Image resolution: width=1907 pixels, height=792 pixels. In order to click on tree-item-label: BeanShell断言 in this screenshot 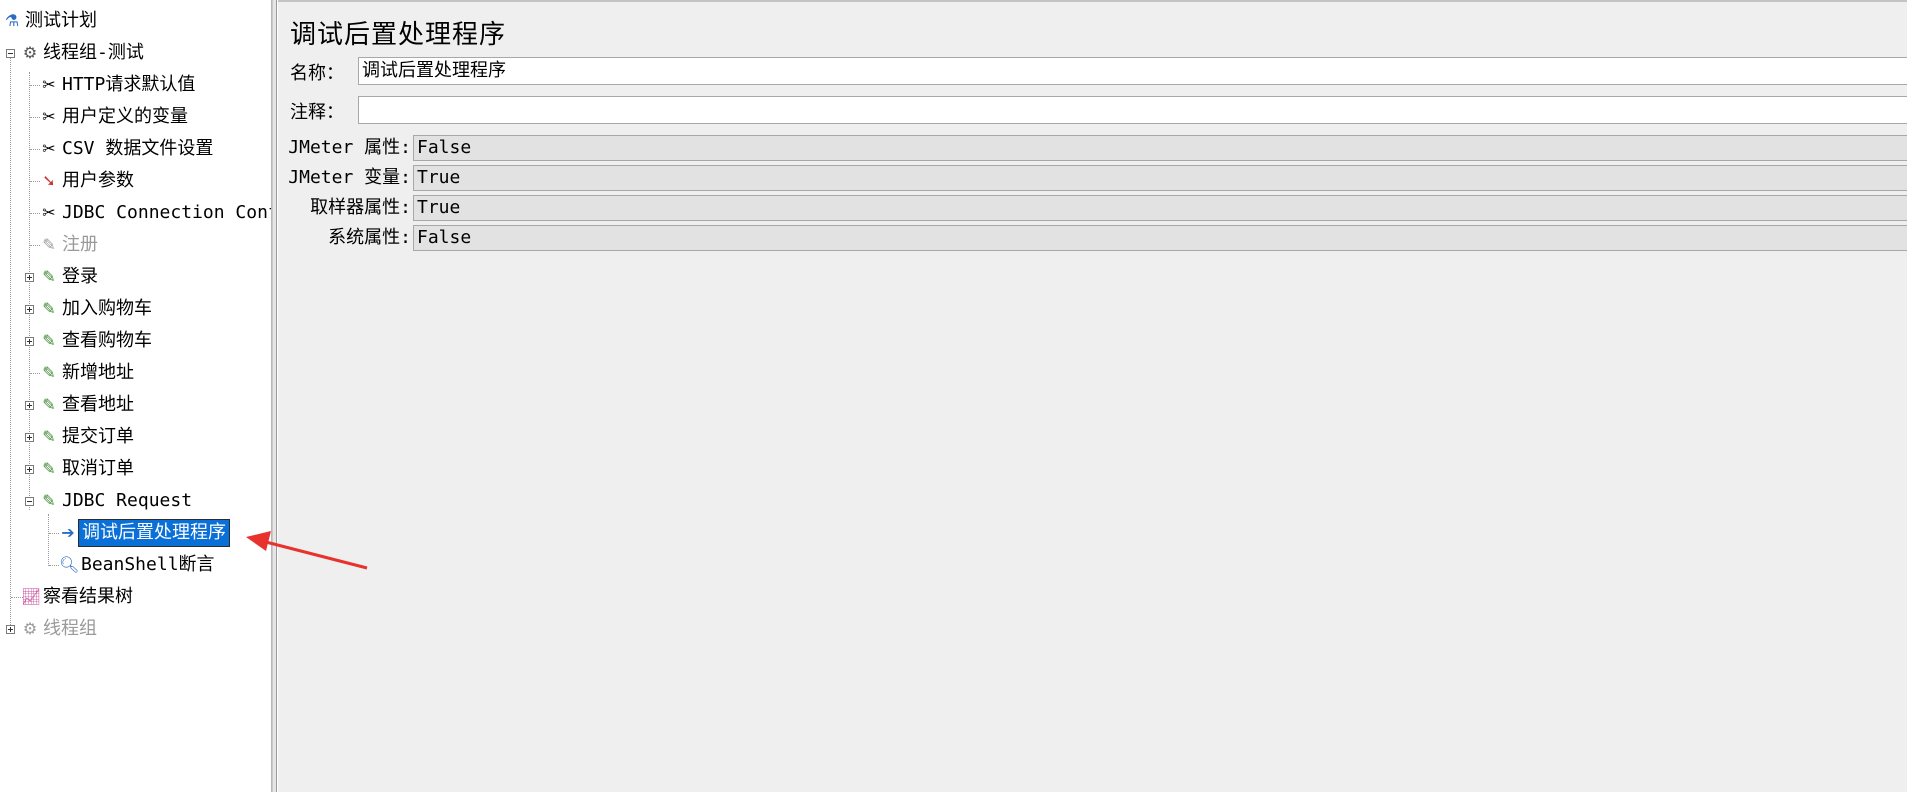, I will do `click(148, 564)`.